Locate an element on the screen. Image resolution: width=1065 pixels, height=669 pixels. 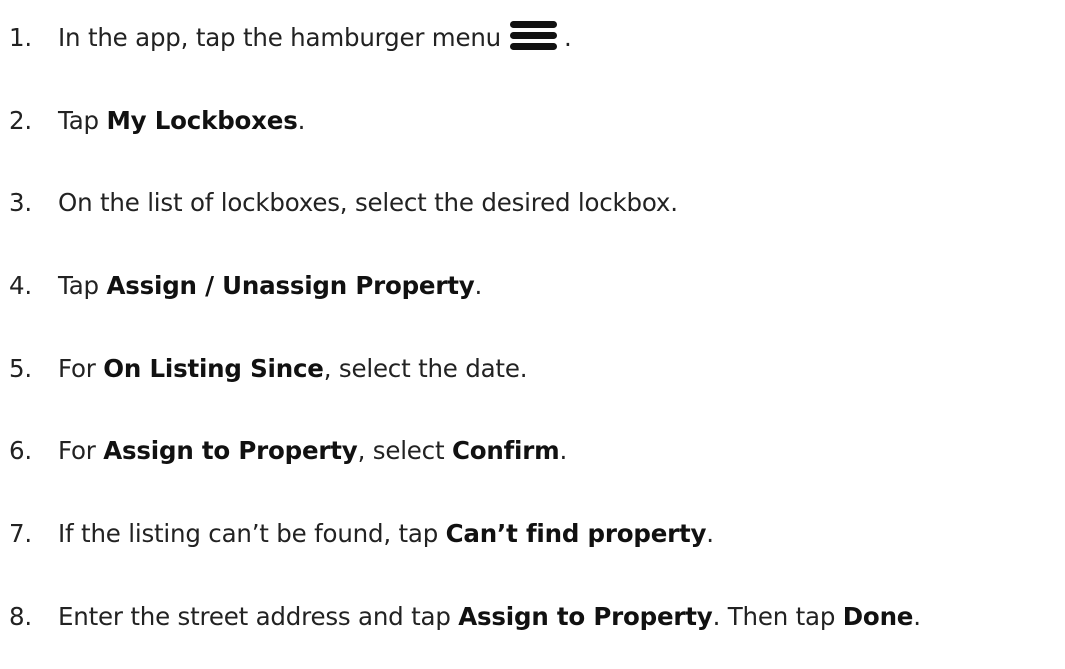
step-2: 2. Tap My Lockboxes . is located at coordinates (157, 120).